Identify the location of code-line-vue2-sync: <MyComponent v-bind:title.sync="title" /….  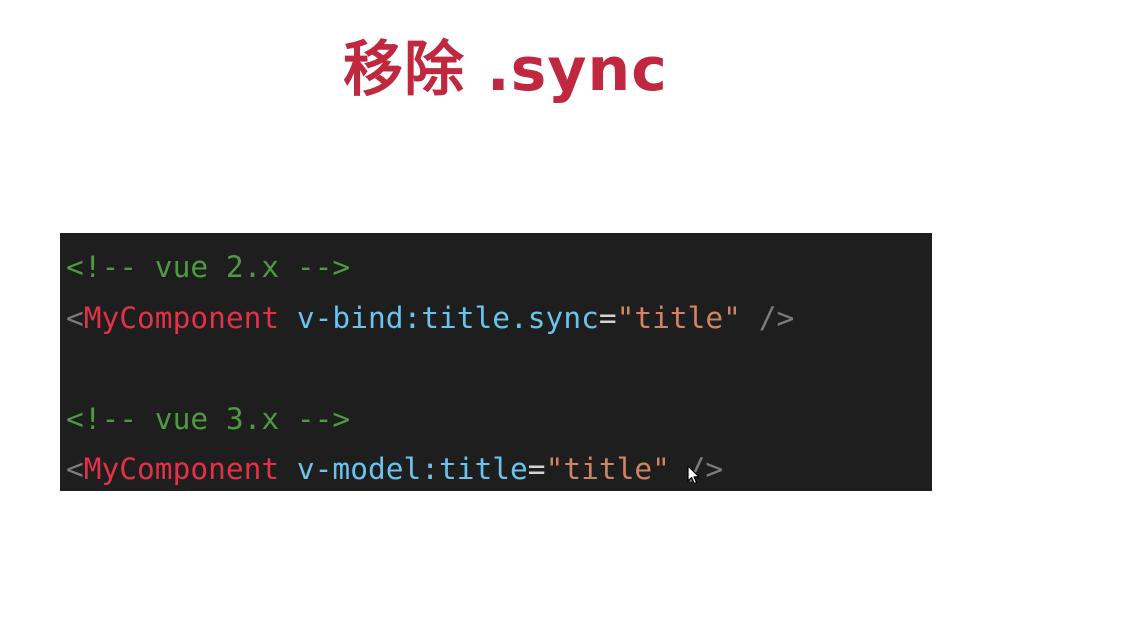
(499, 318).